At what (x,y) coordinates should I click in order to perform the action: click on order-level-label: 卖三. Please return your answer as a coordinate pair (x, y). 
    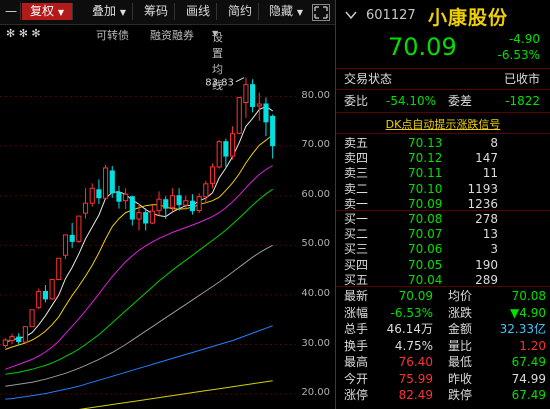
    Looking at the image, I should click on (356, 173).